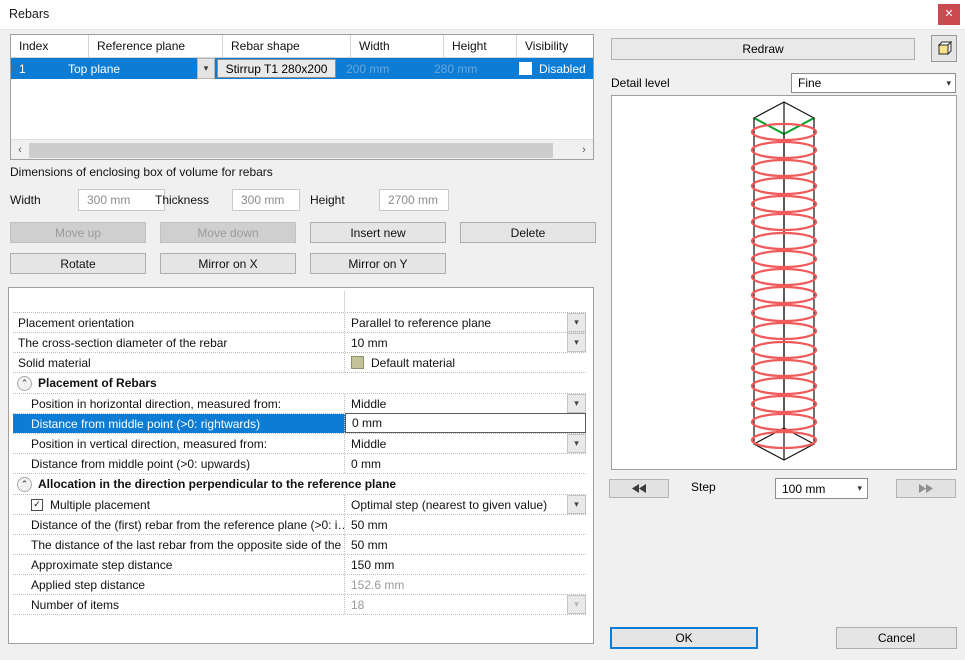 This screenshot has width=965, height=660. Describe the element at coordinates (29, 14) in the screenshot. I see `window-title: Rebars` at that location.